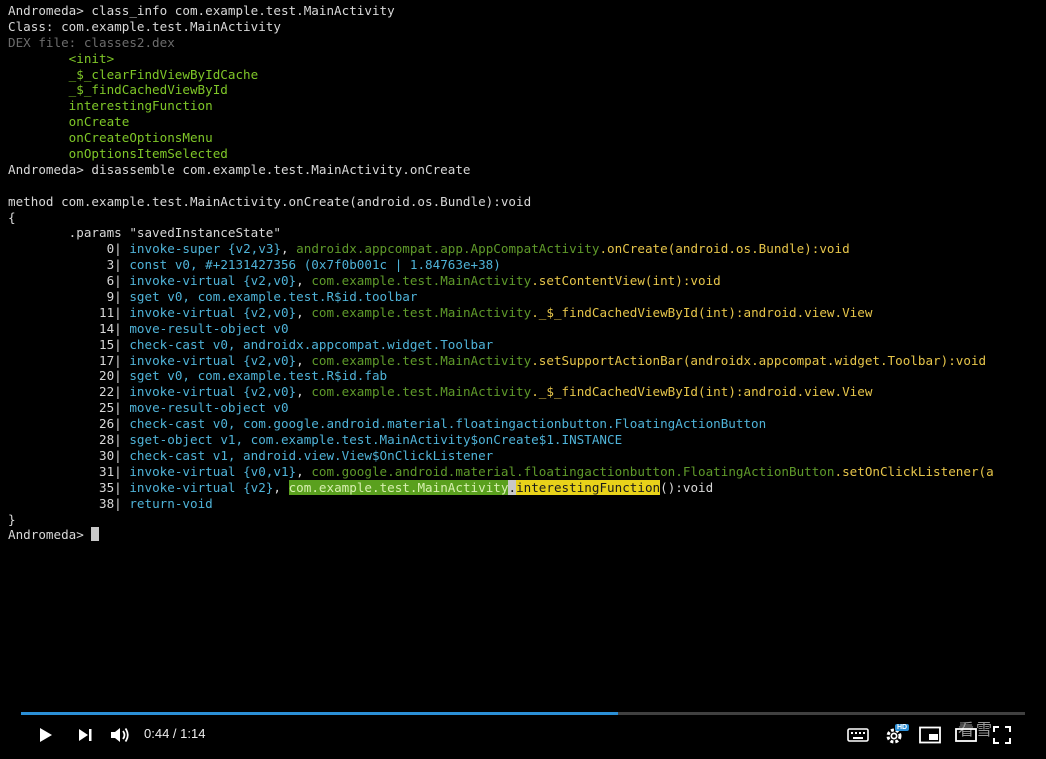 The height and width of the screenshot is (759, 1046). What do you see at coordinates (858, 735) in the screenshot?
I see `keyboard-shortcuts-button` at bounding box center [858, 735].